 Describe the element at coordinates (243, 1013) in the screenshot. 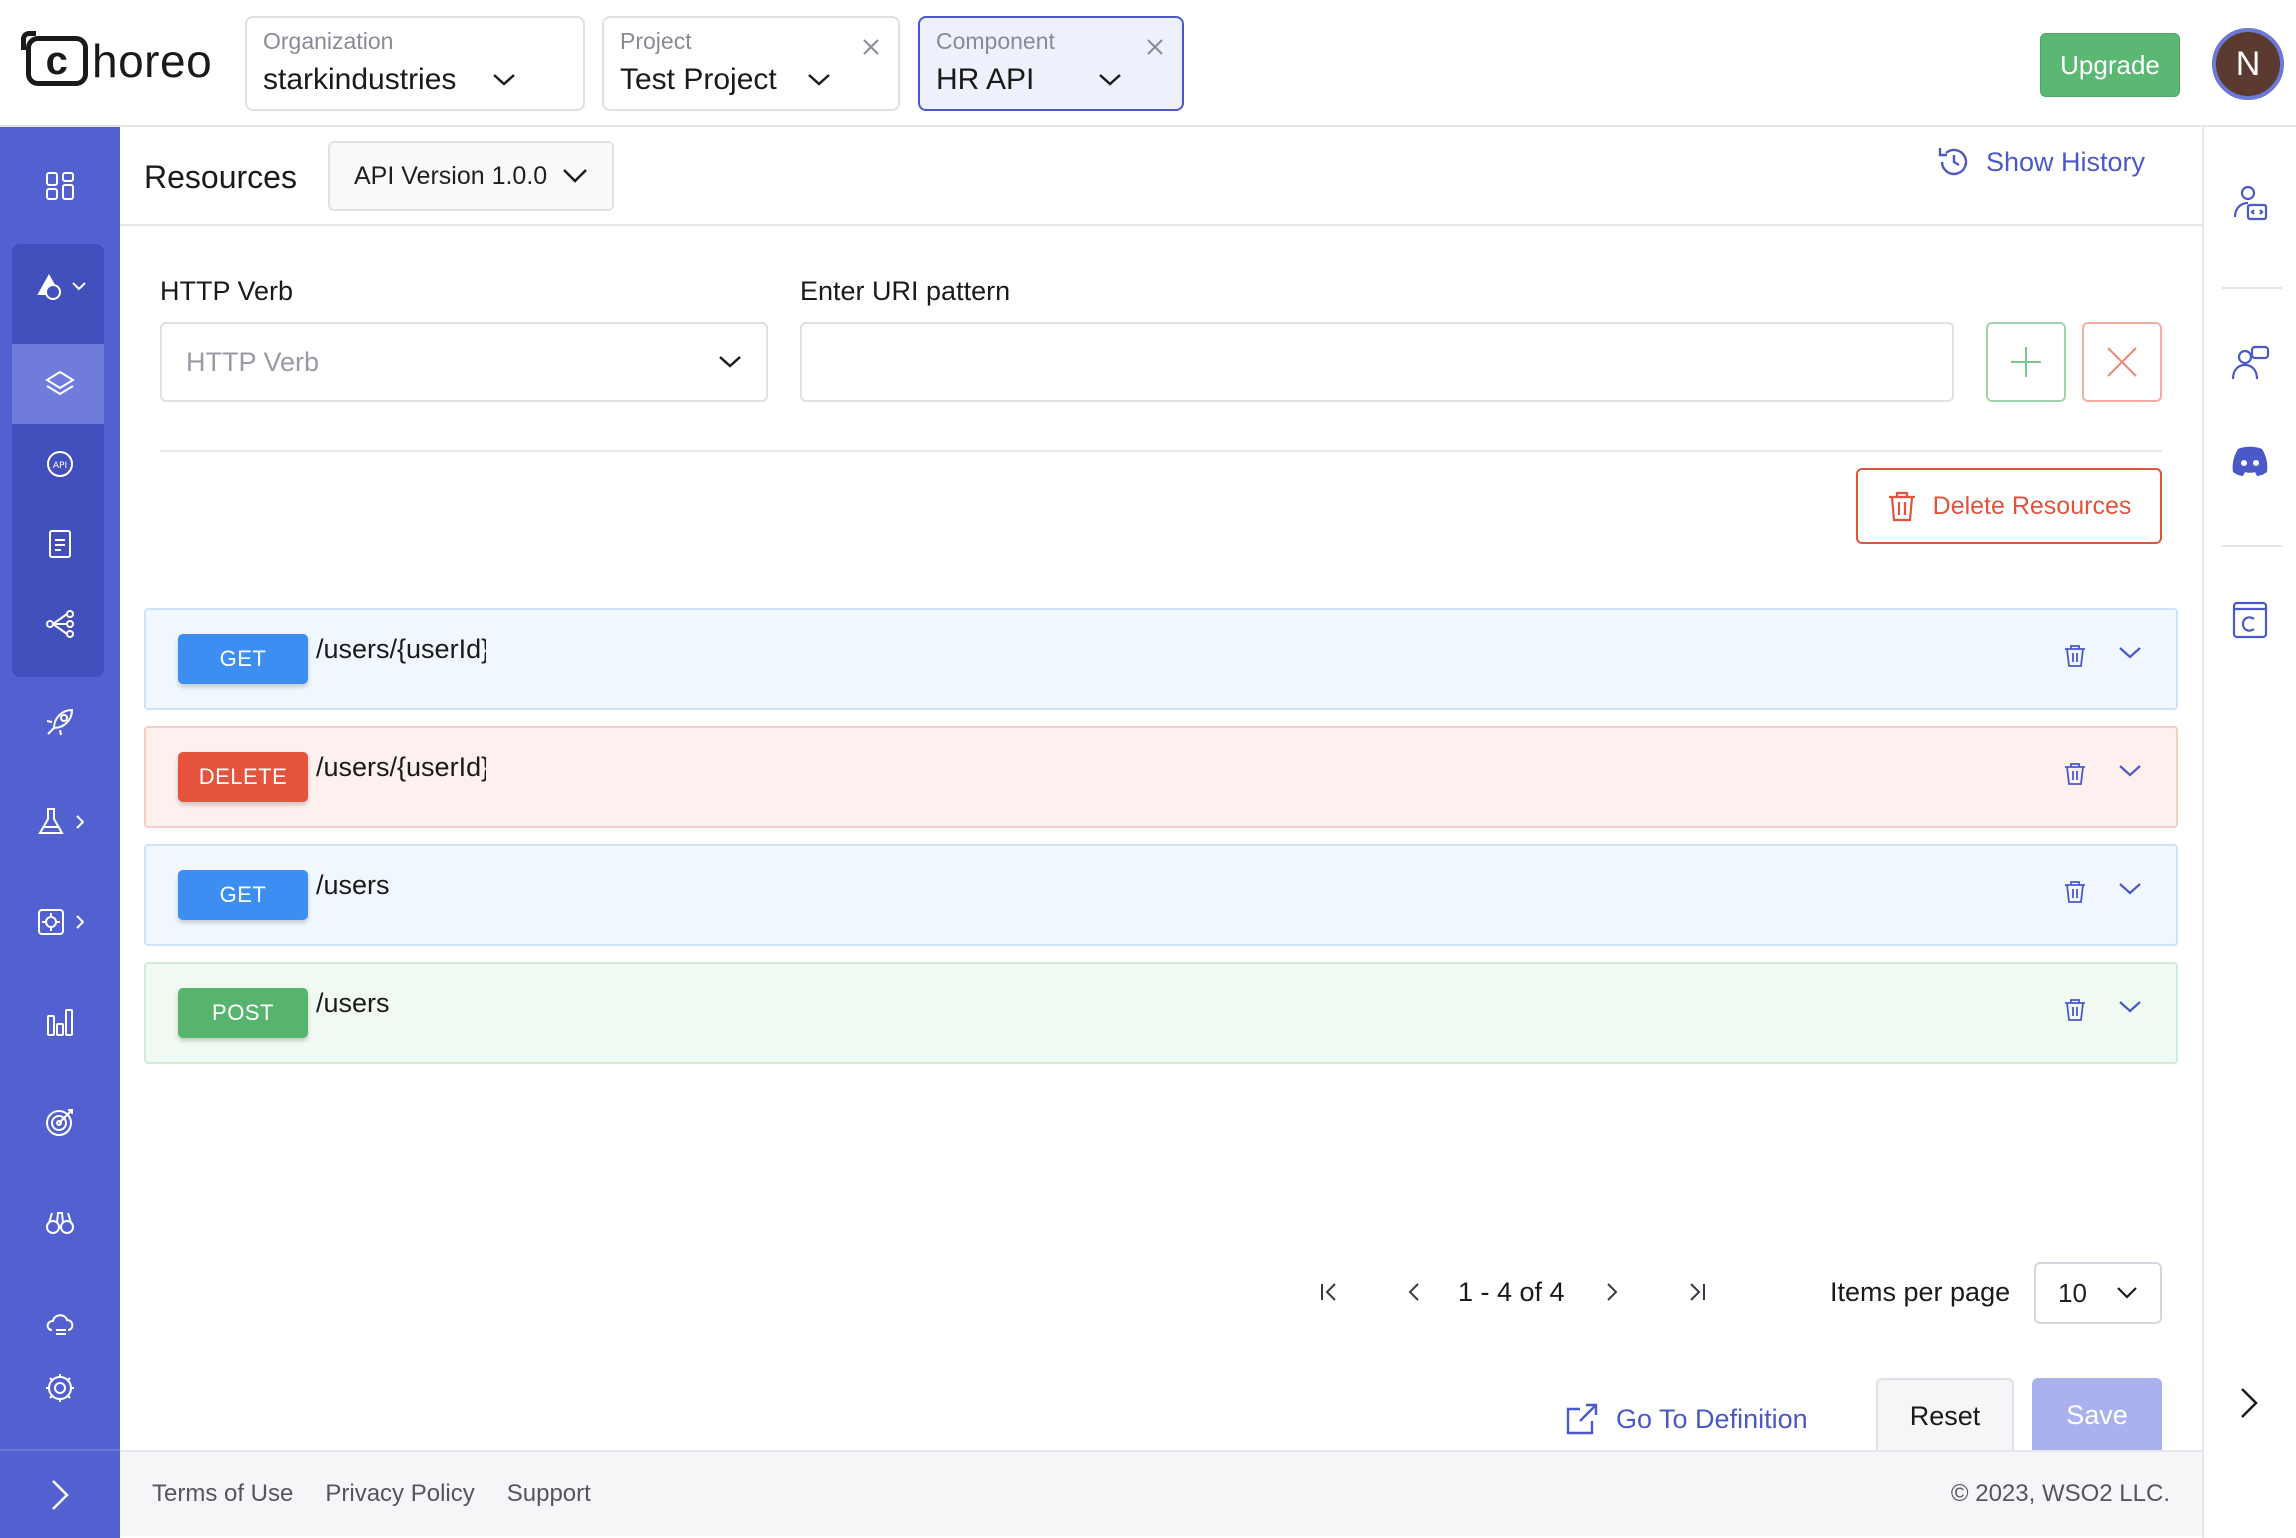

I see `method-badge-post: POST` at that location.